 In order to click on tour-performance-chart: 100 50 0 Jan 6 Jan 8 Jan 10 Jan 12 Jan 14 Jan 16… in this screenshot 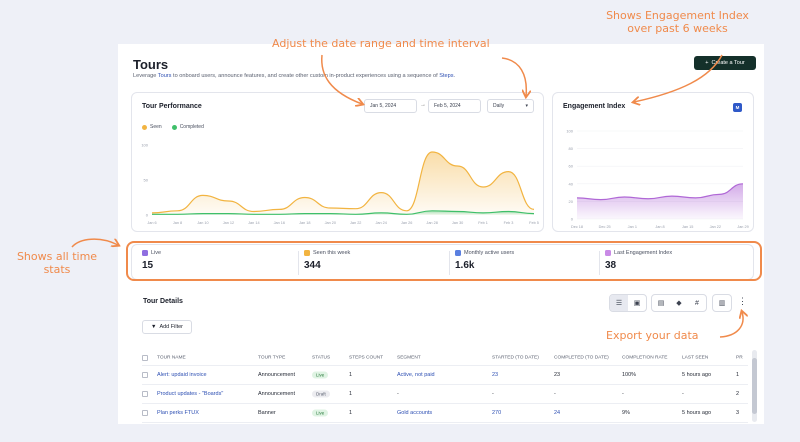, I will do `click(340, 184)`.